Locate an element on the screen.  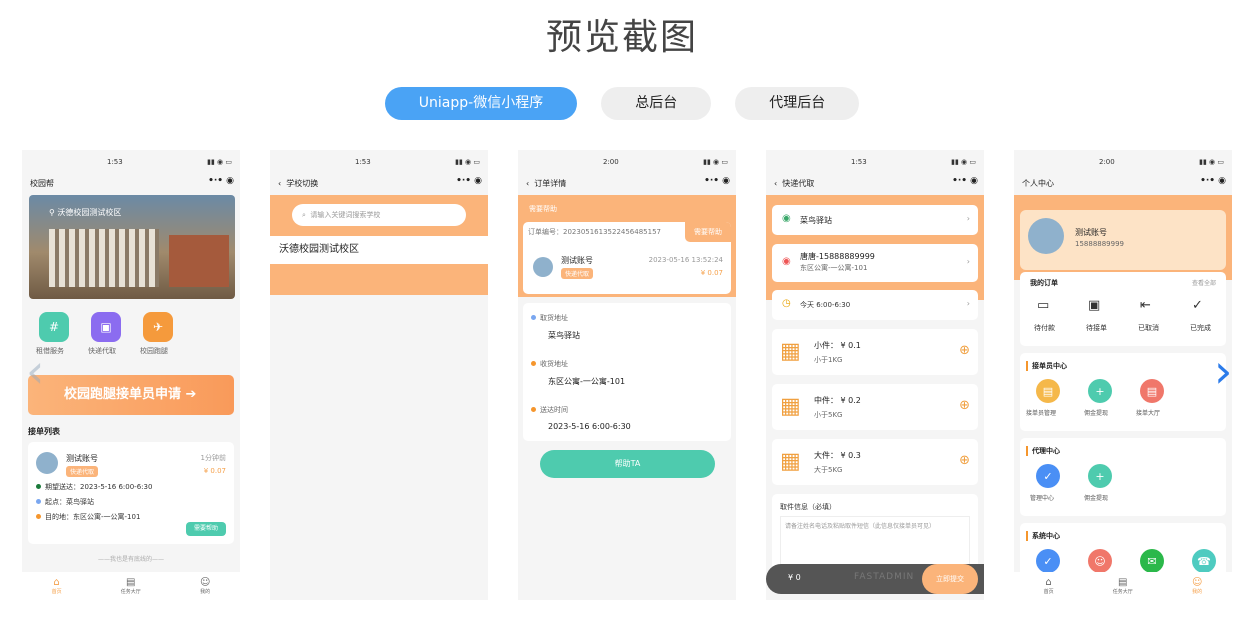
service-icon: ☺ is located at coordinates (1100, 561).